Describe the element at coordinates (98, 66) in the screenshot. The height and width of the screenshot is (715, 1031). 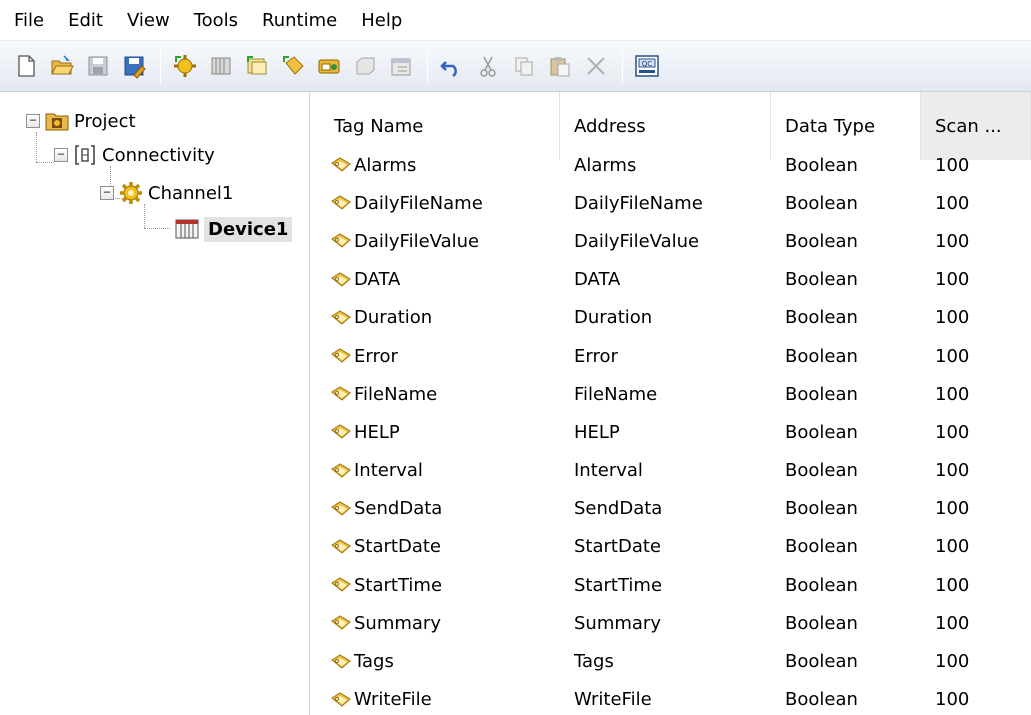
I see `save-icon` at that location.